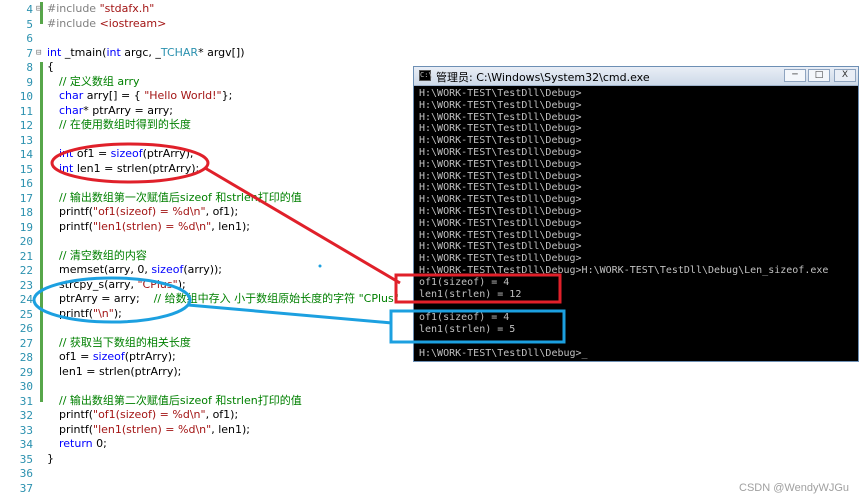 This screenshot has height=500, width=859. Describe the element at coordinates (290, 314) in the screenshot. I see `blue-arrow-line` at that location.